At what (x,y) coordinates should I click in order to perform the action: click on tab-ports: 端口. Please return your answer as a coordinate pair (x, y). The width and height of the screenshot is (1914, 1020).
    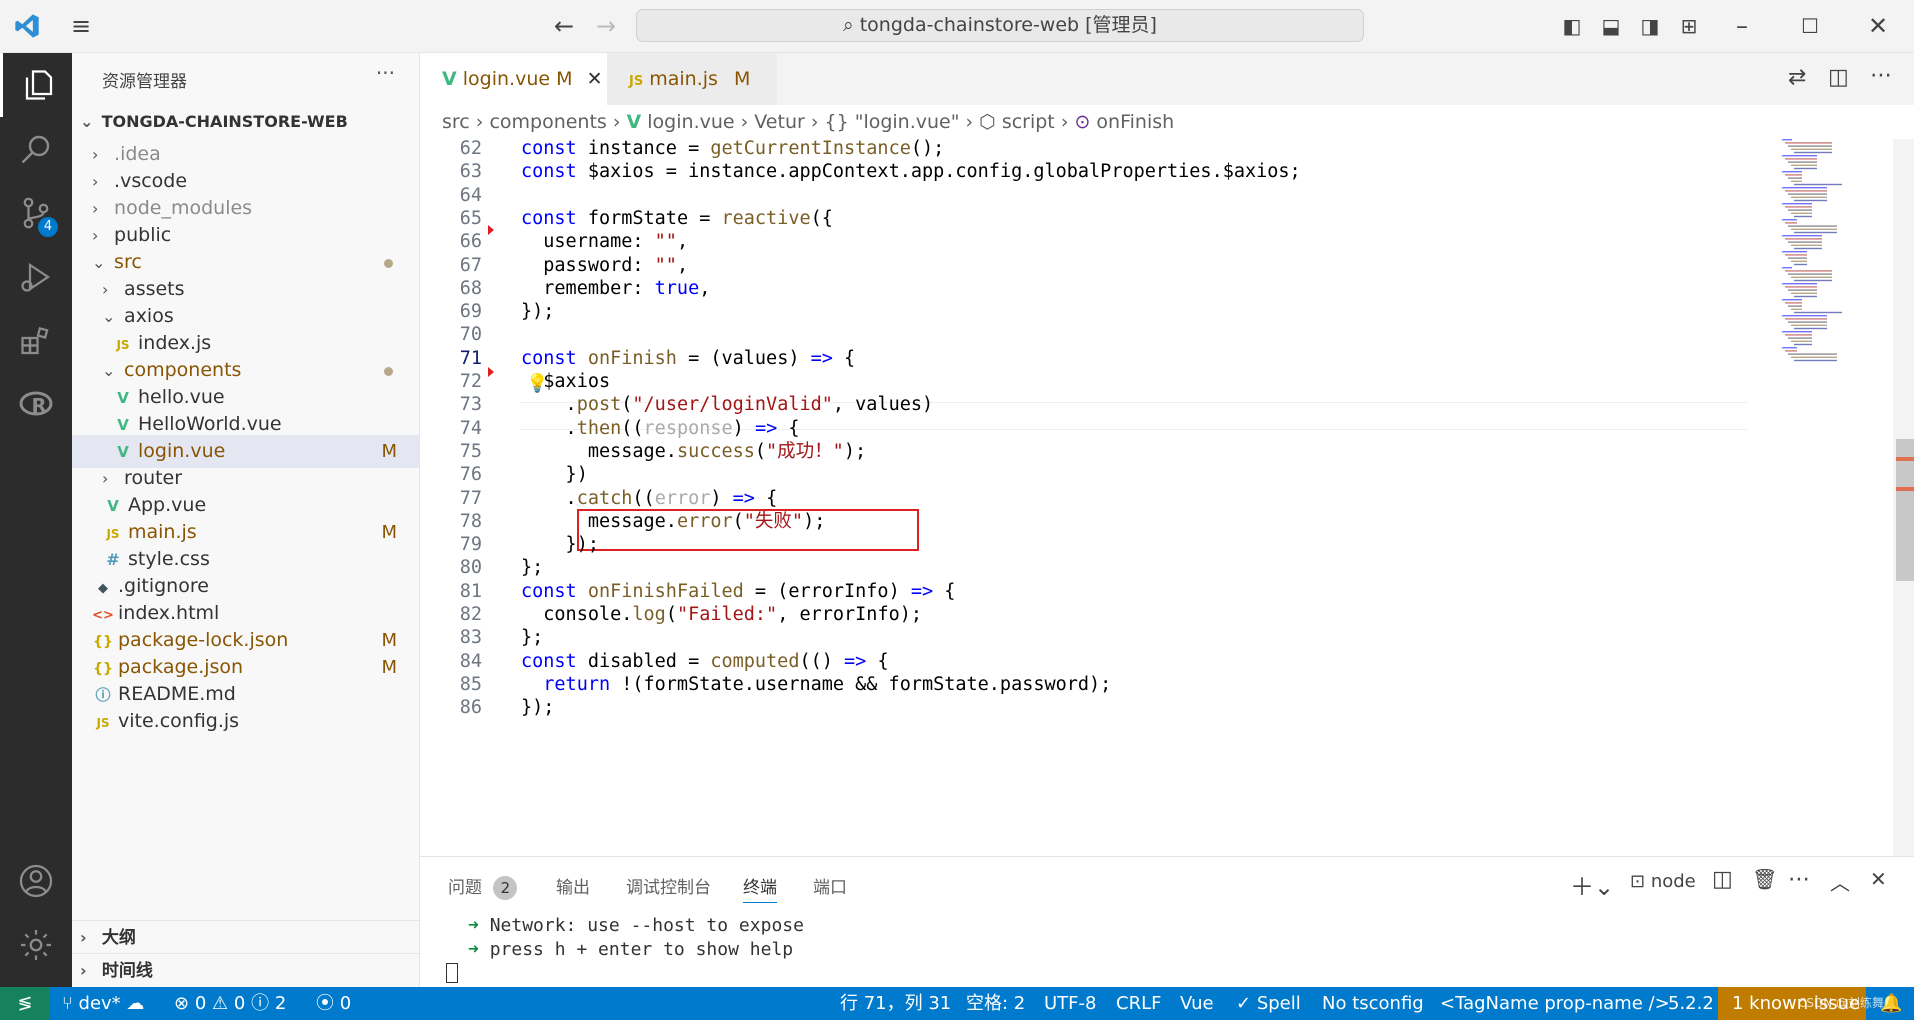
    Looking at the image, I should click on (830, 885).